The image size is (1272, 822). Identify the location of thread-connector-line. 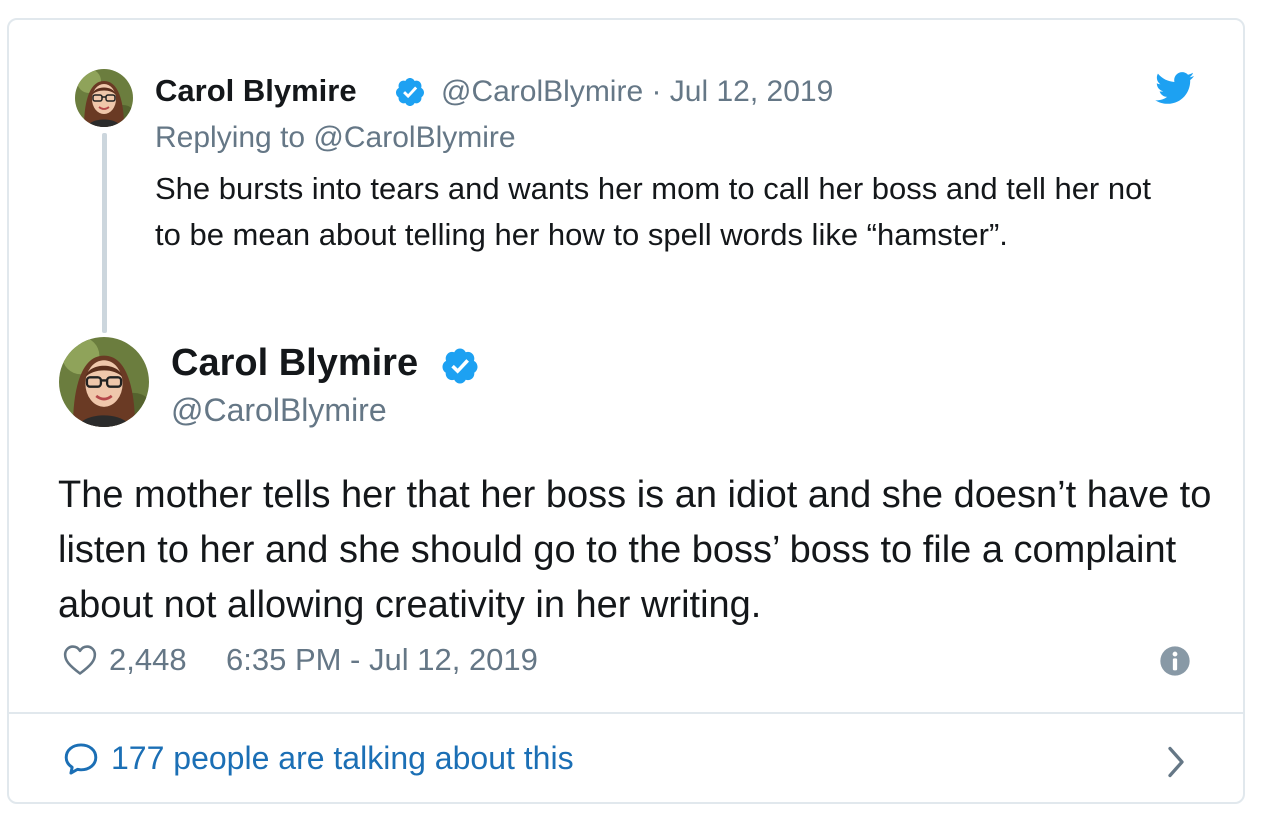
(104, 233).